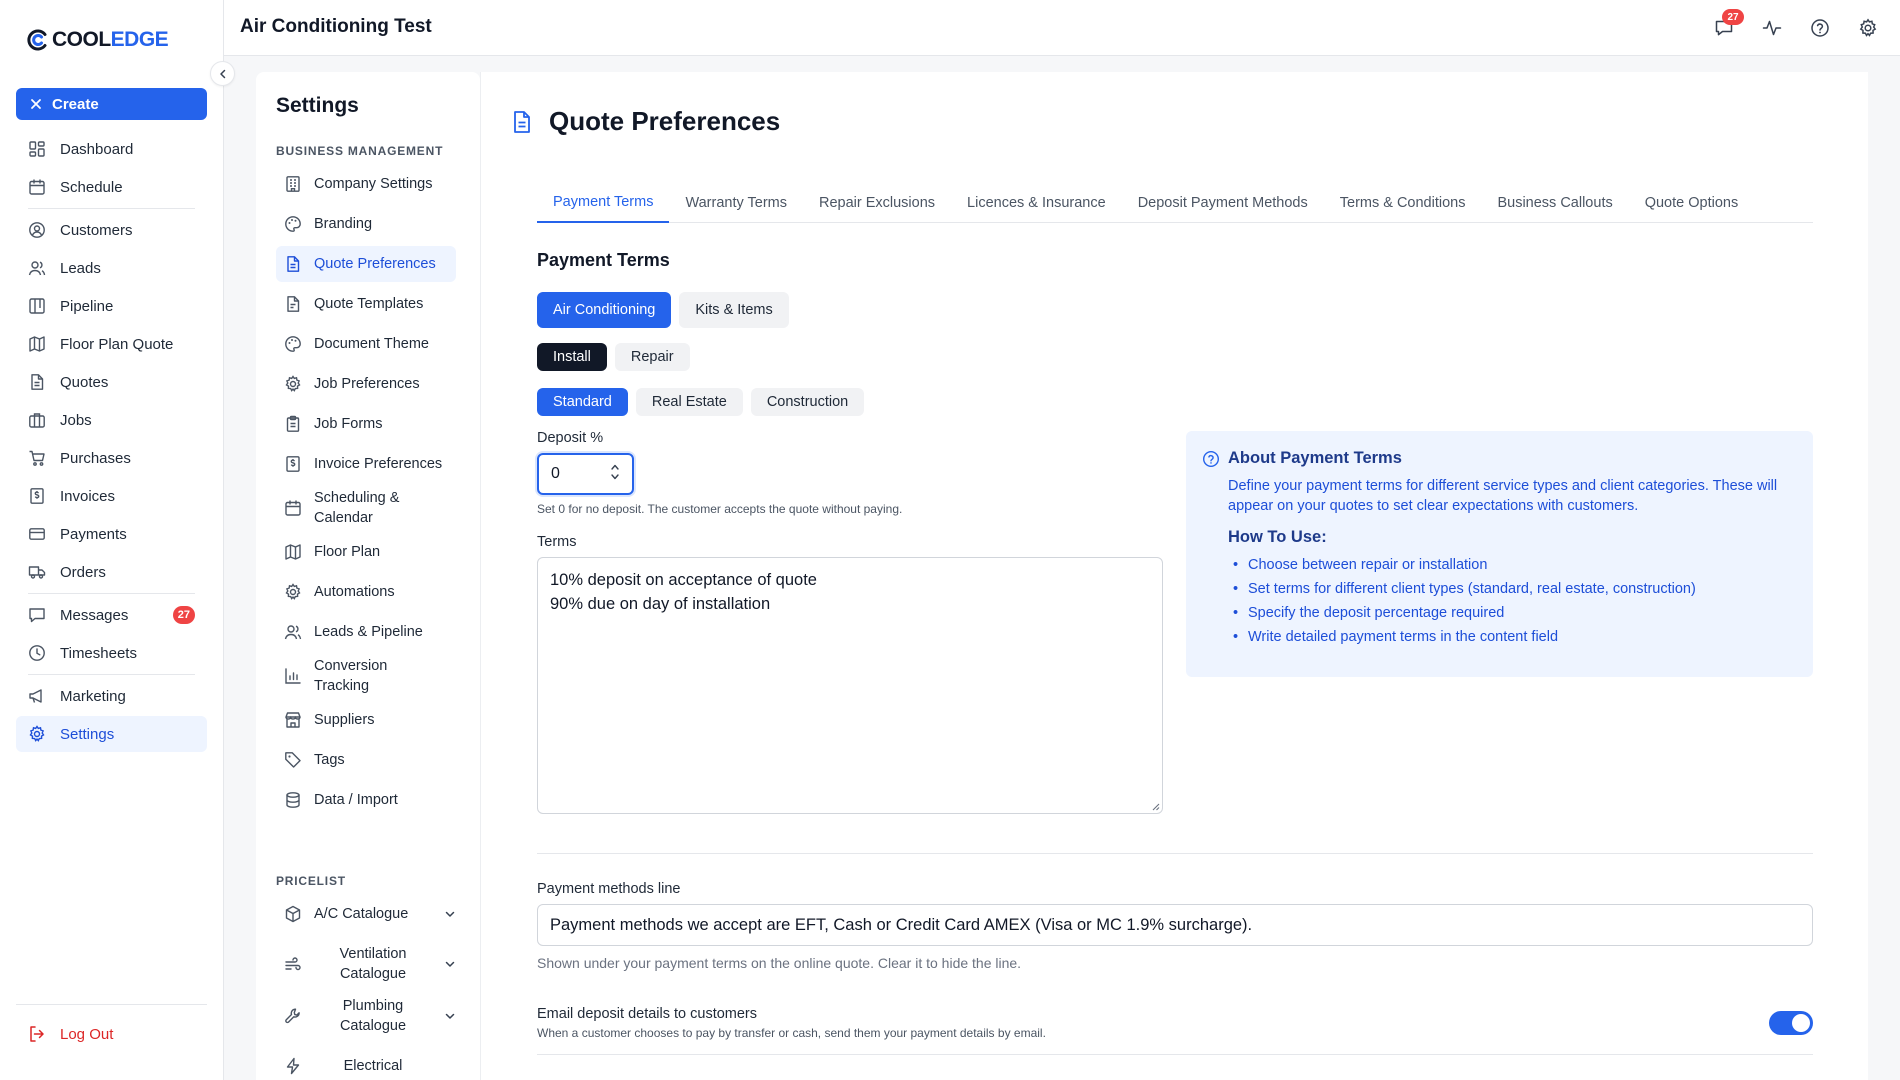 The height and width of the screenshot is (1080, 1900). I want to click on nav-item-payments: Payments, so click(111, 534).